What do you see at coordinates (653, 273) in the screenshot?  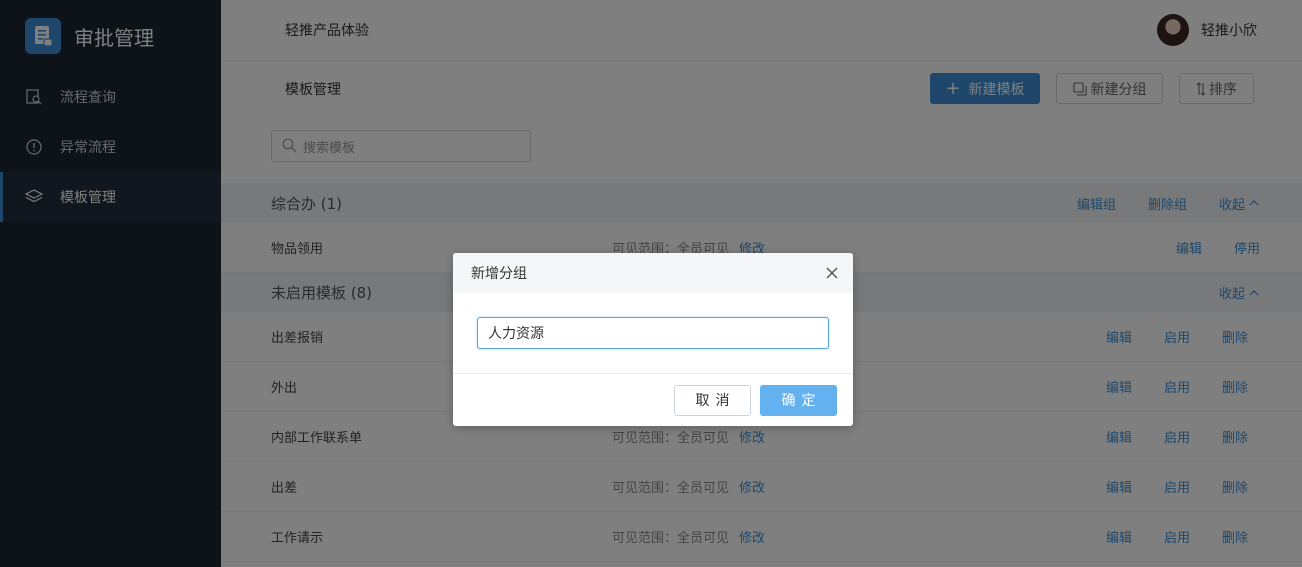 I see `dialog-header: 新增分组` at bounding box center [653, 273].